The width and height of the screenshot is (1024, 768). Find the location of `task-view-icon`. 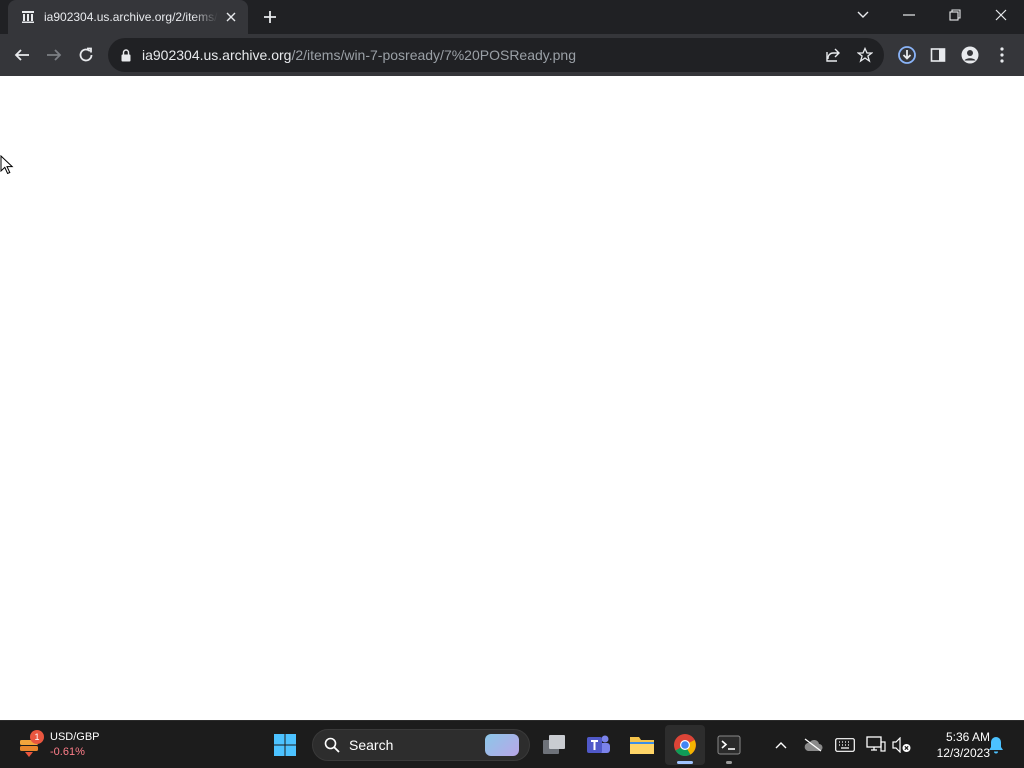

task-view-icon is located at coordinates (554, 745).